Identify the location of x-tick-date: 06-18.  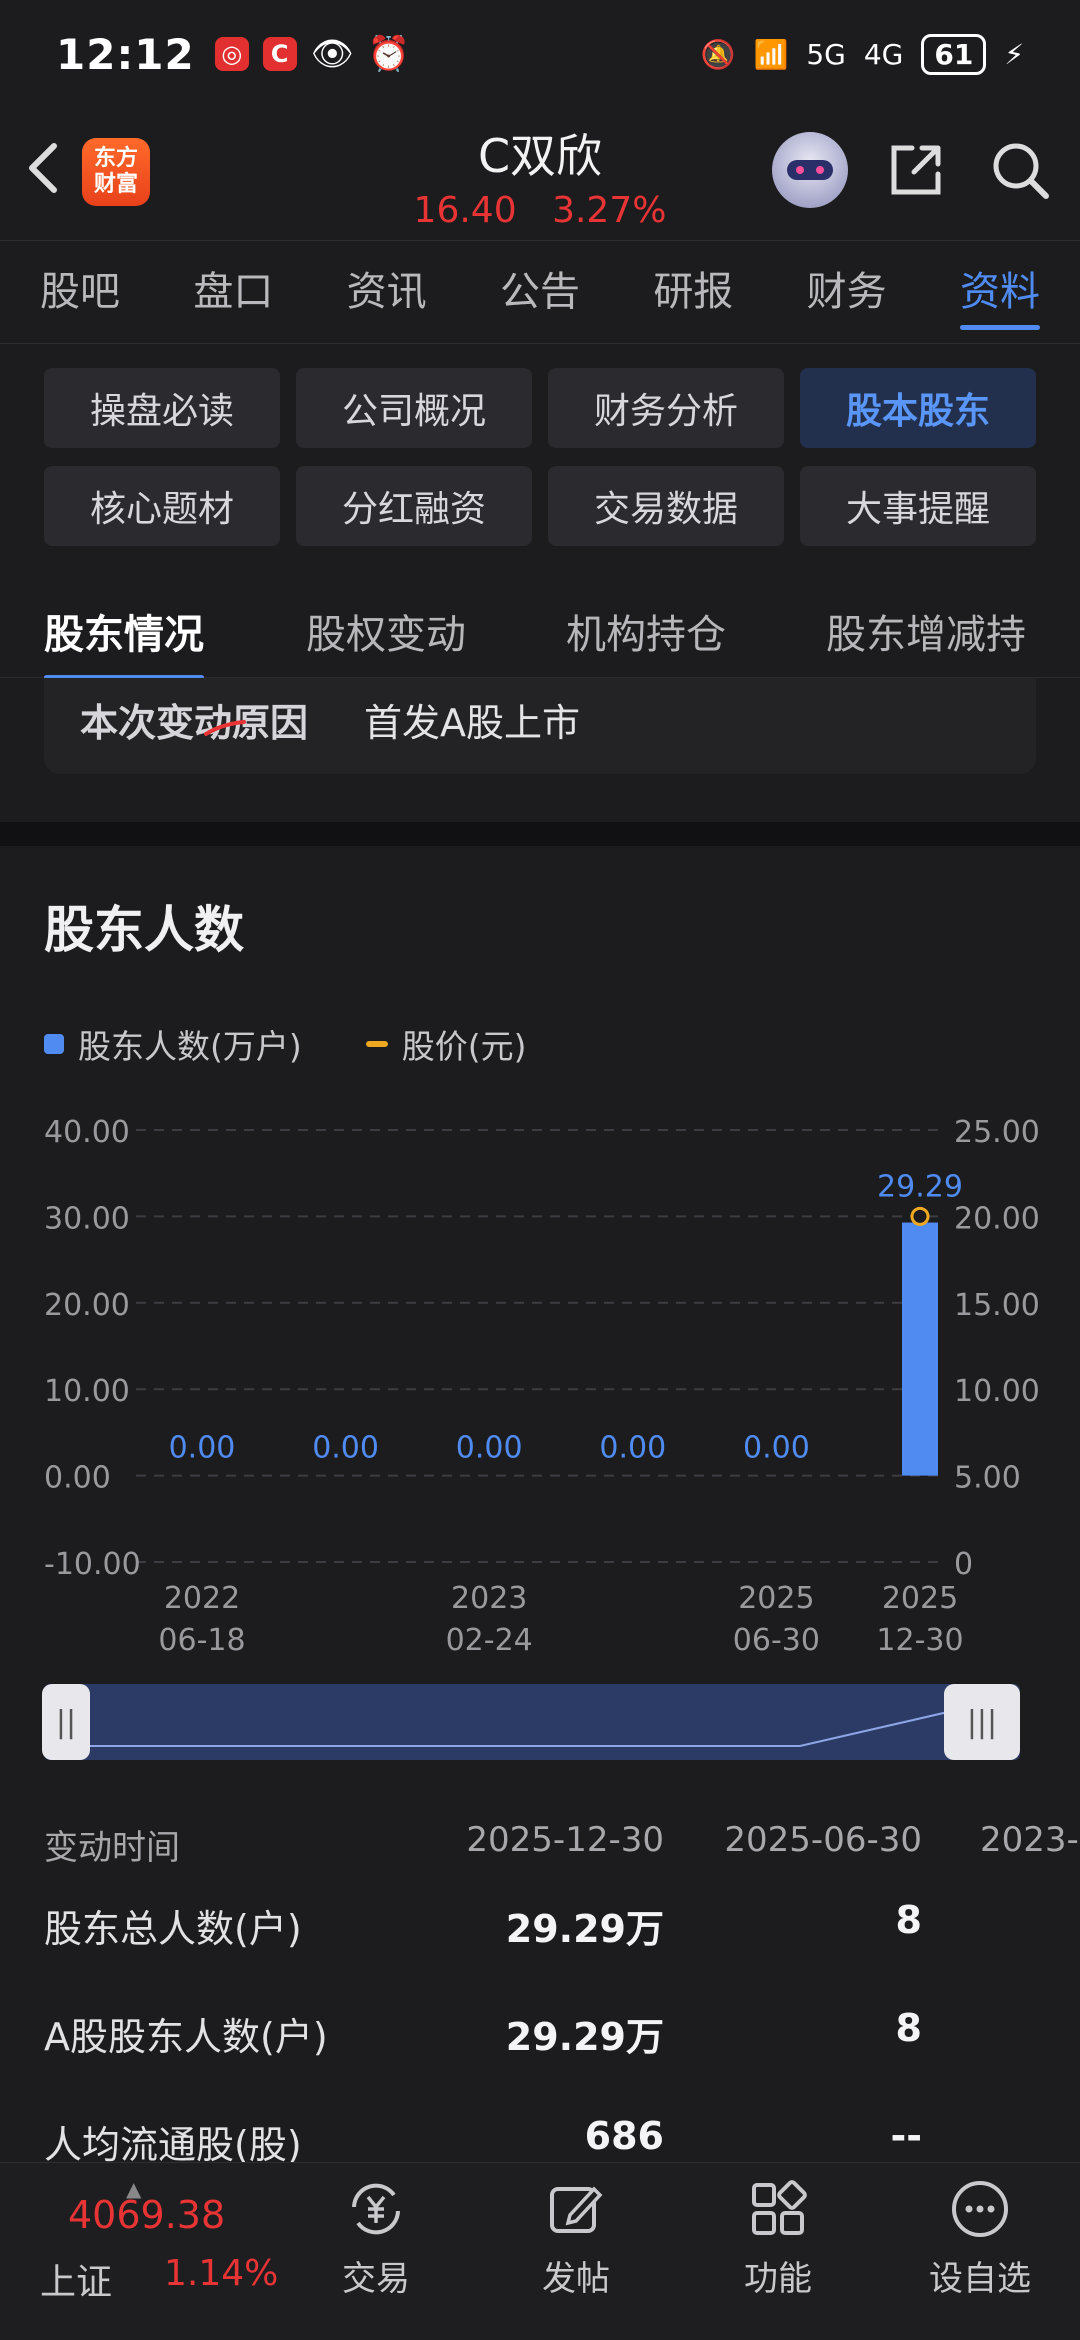
(201, 1640).